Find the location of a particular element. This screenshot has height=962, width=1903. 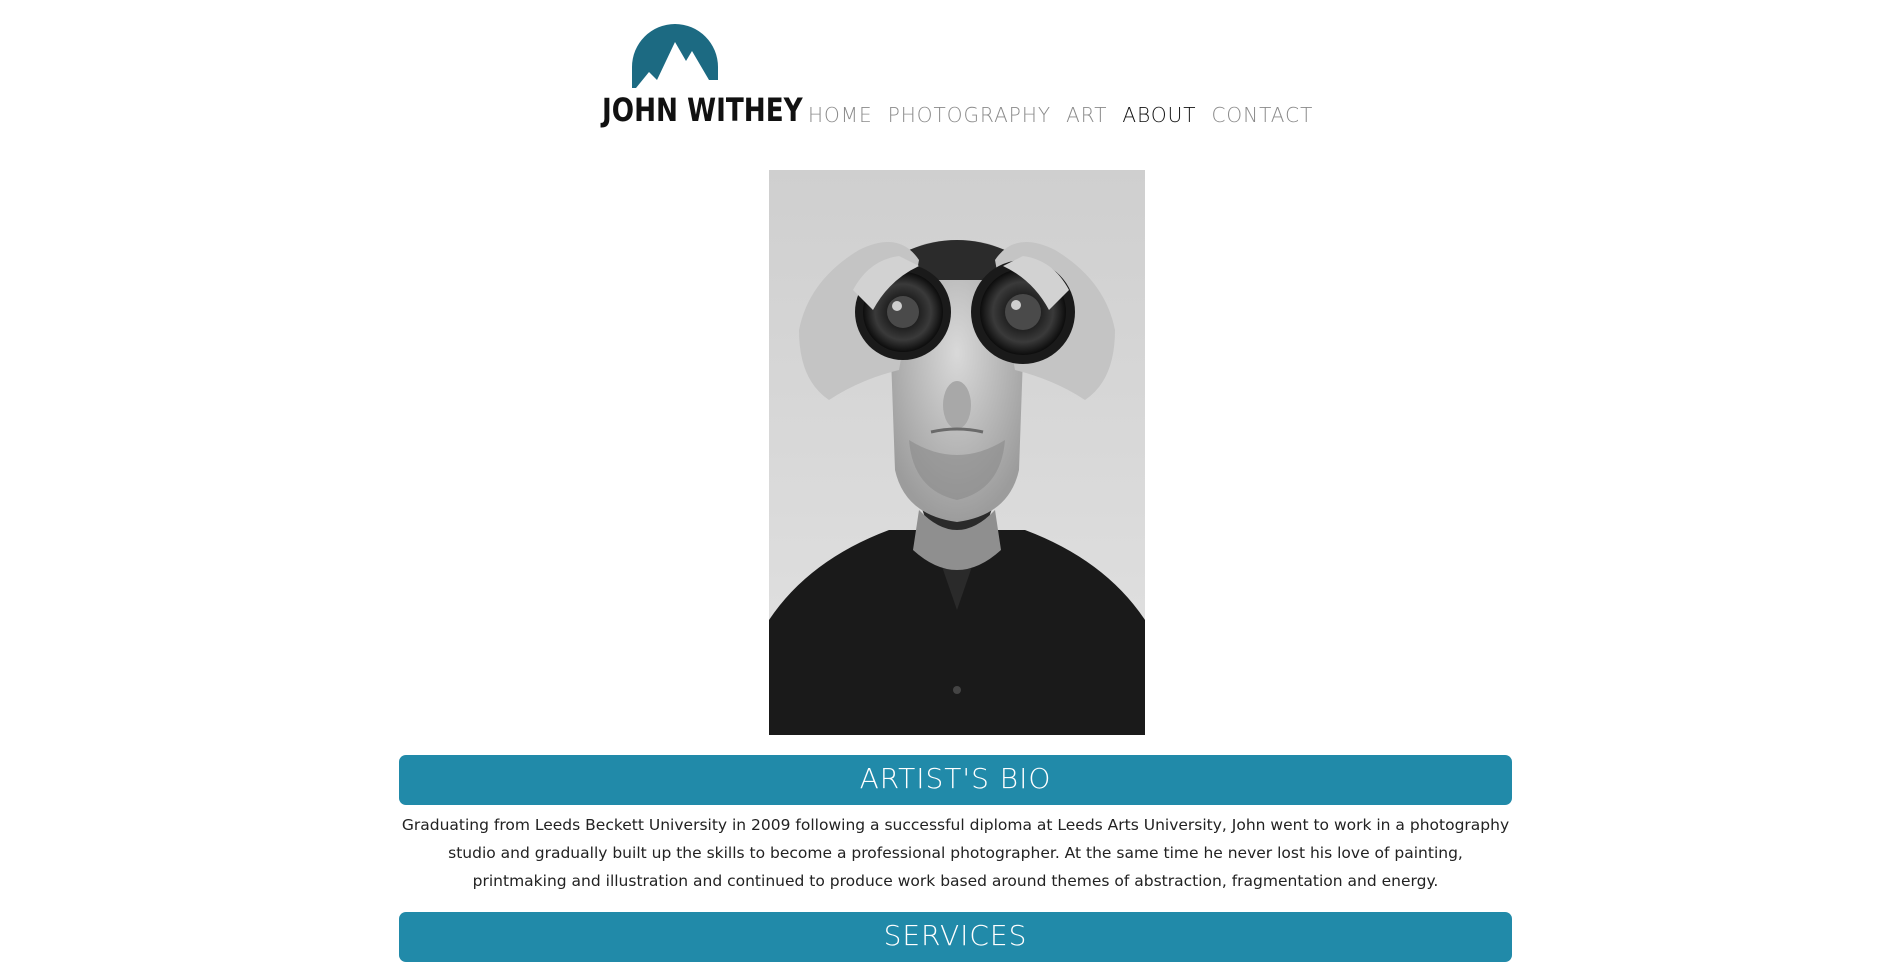

site-logo: JOHN WITHEY is located at coordinates (694, 75).